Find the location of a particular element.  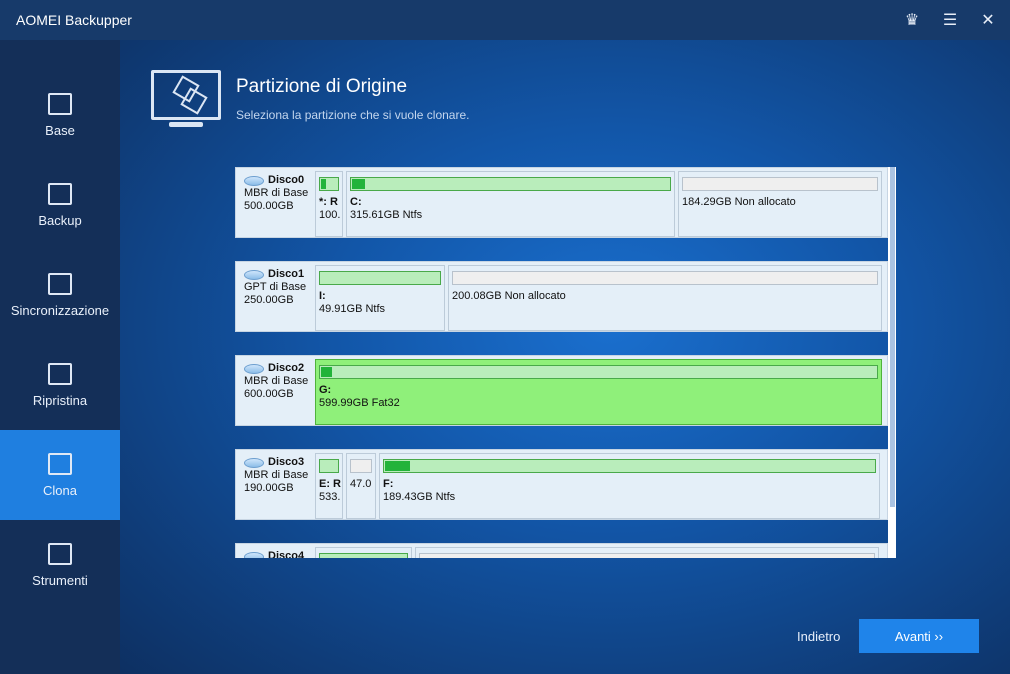

sidebar-item-label: Backup is located at coordinates (60, 220).